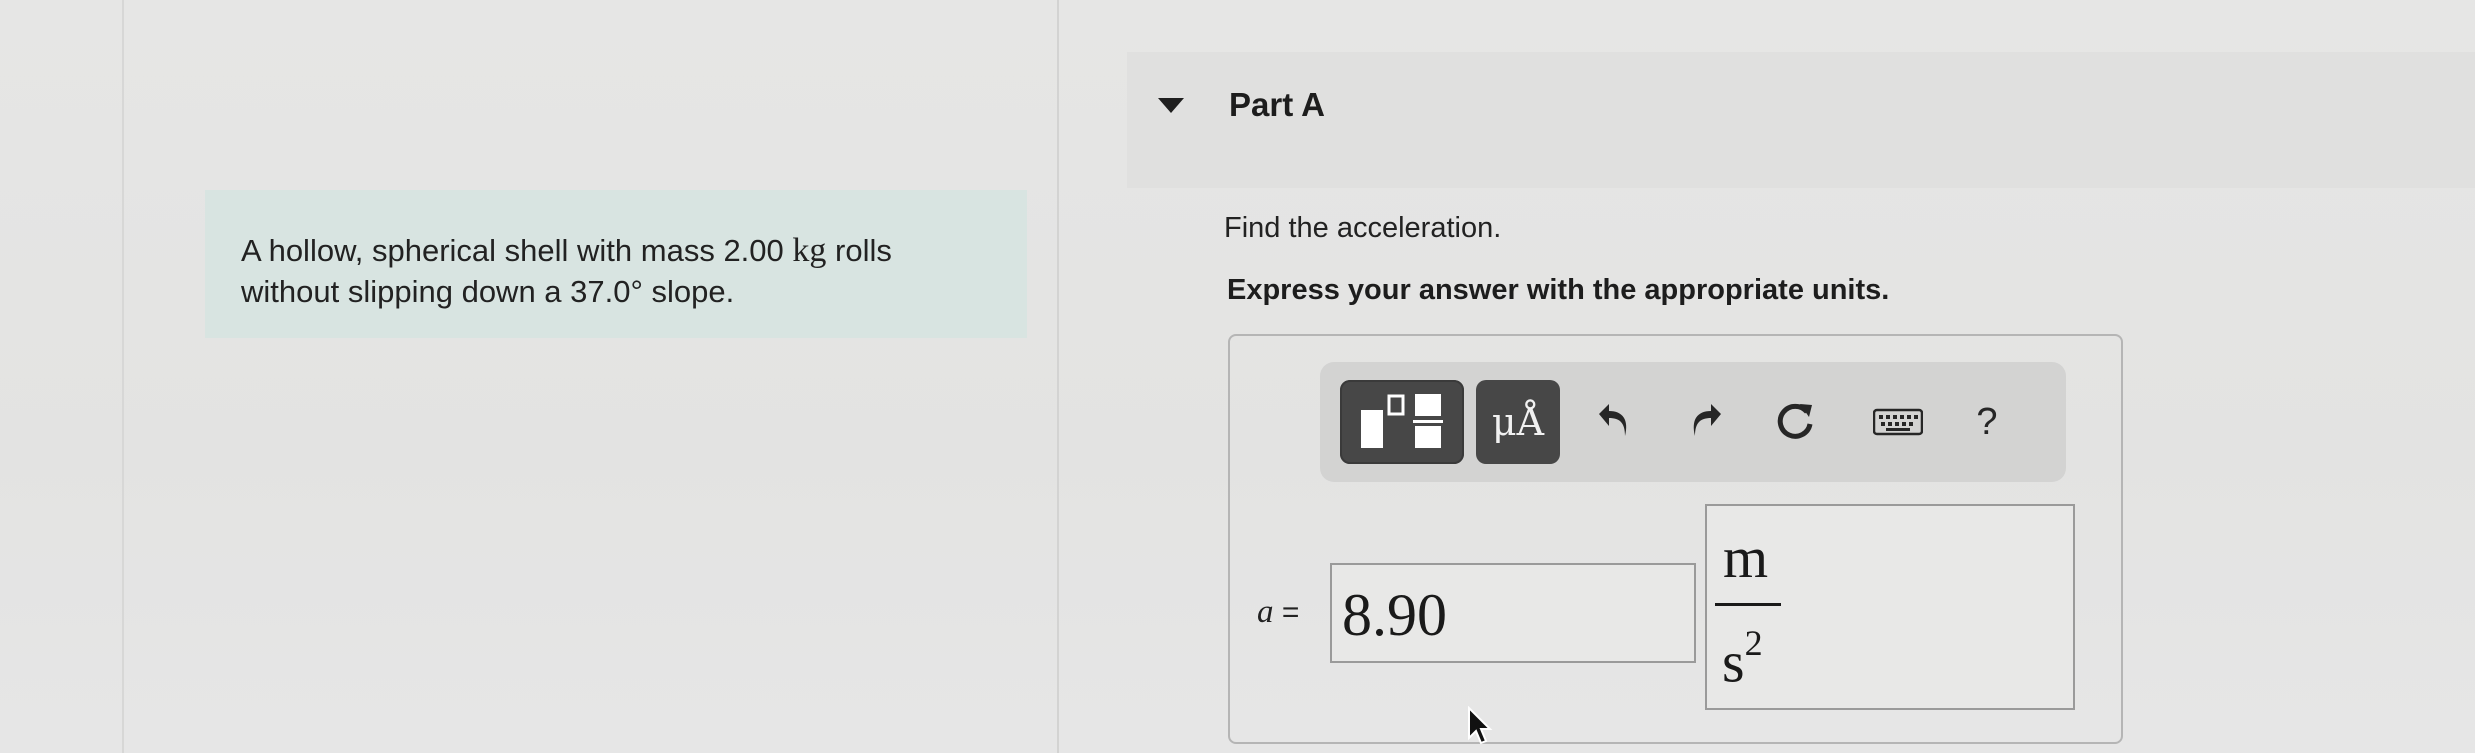 This screenshot has width=2475, height=753. What do you see at coordinates (1277, 105) in the screenshot?
I see `part-title: Part A` at bounding box center [1277, 105].